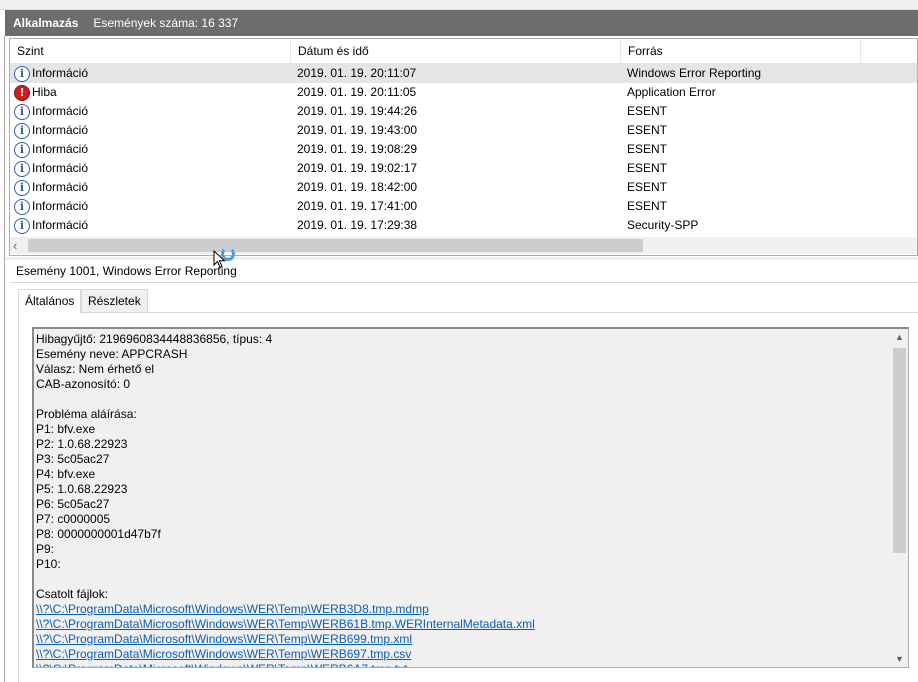 Image resolution: width=918 pixels, height=682 pixels. I want to click on description-line: P10:, so click(48, 564).